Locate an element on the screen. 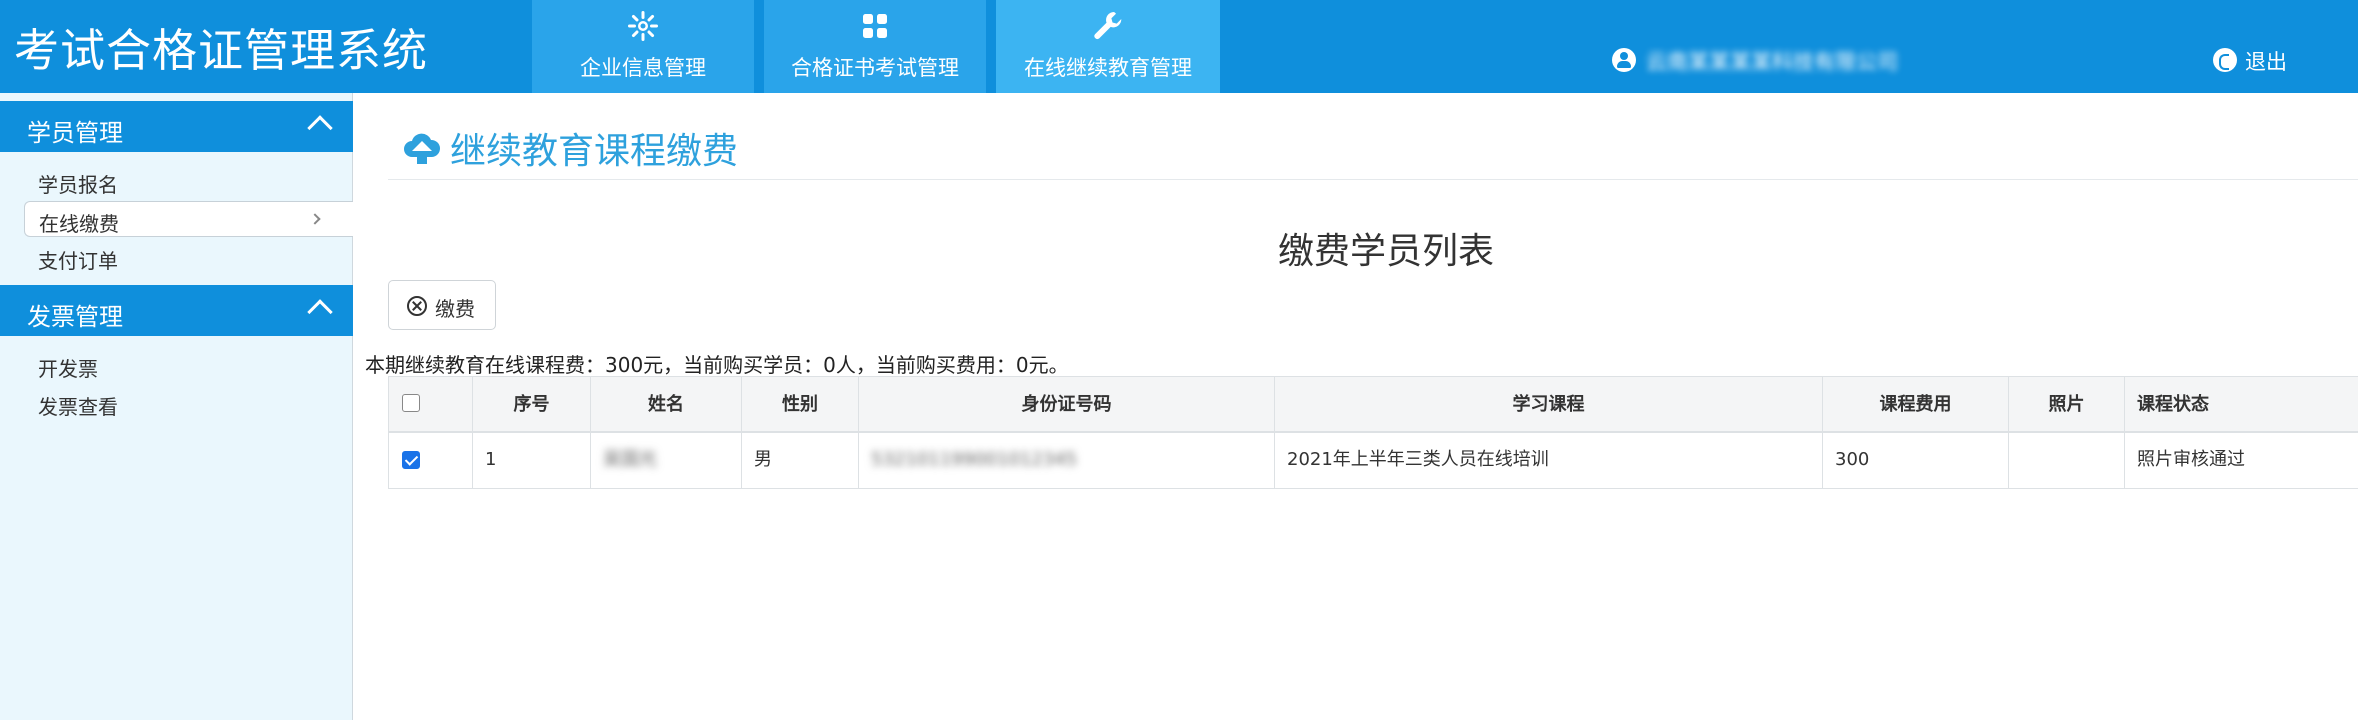 This screenshot has height=720, width=2358. logout-icon is located at coordinates (2225, 60).